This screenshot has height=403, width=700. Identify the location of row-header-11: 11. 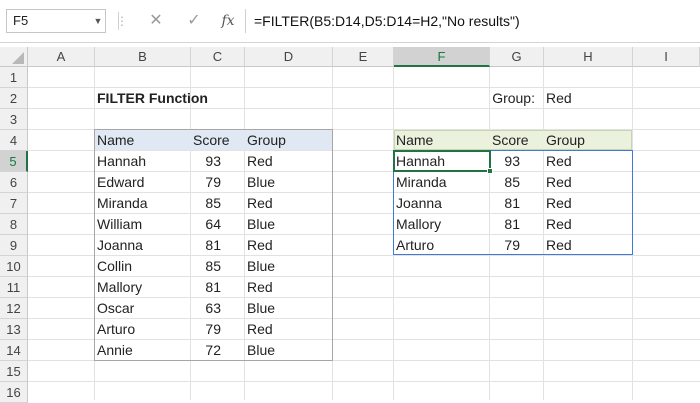
(14, 287).